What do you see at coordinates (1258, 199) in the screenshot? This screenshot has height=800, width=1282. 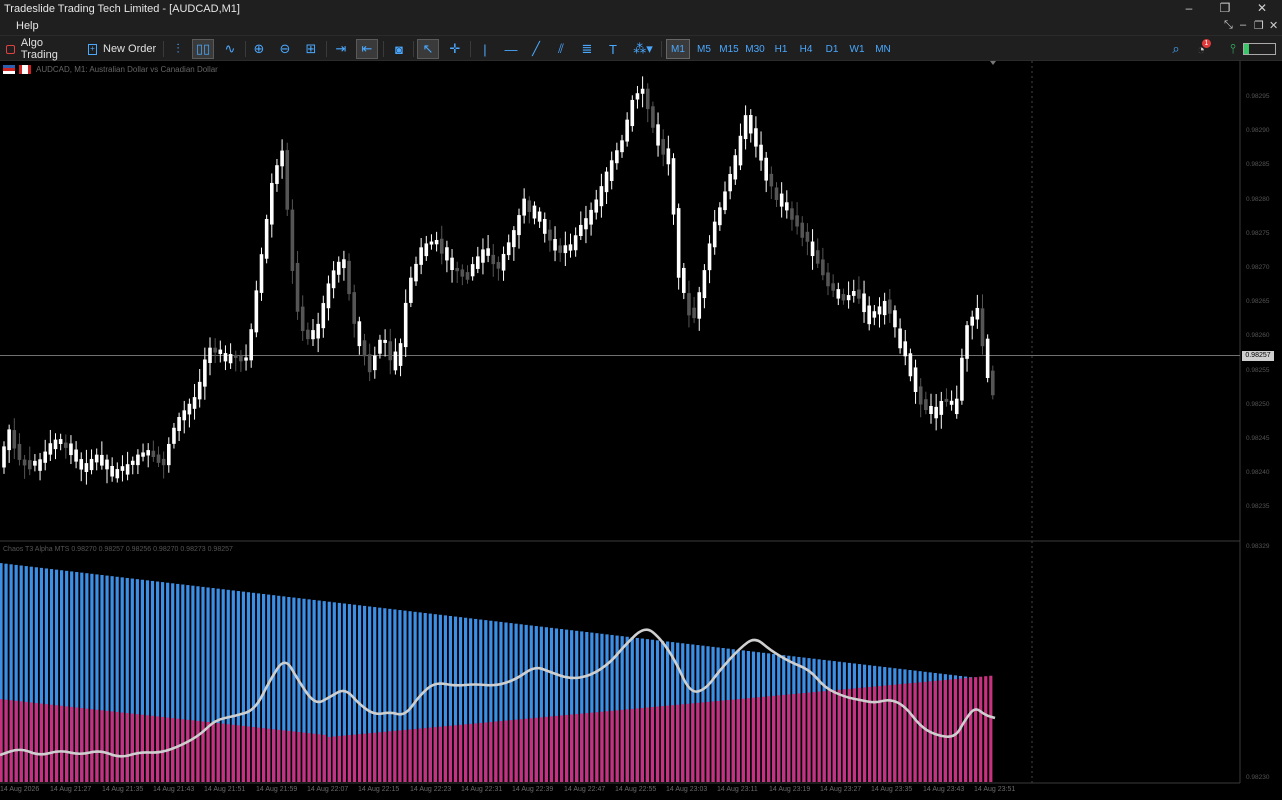 I see `price-label: 0.98280` at bounding box center [1258, 199].